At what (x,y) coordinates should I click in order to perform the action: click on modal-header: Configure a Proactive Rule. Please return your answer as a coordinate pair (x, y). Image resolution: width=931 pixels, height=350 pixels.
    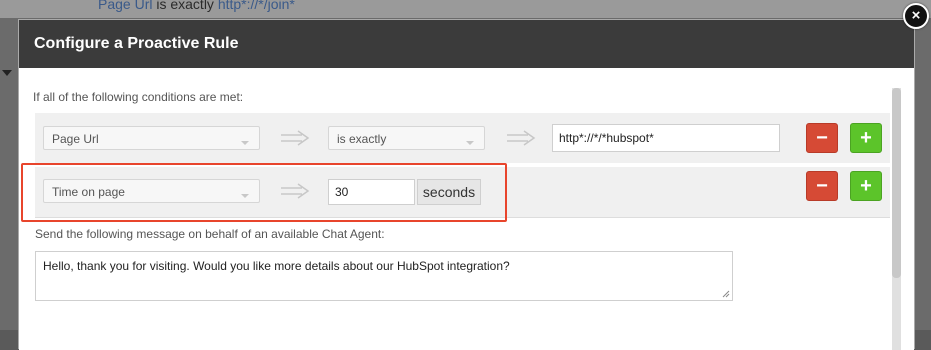
    Looking at the image, I should click on (466, 44).